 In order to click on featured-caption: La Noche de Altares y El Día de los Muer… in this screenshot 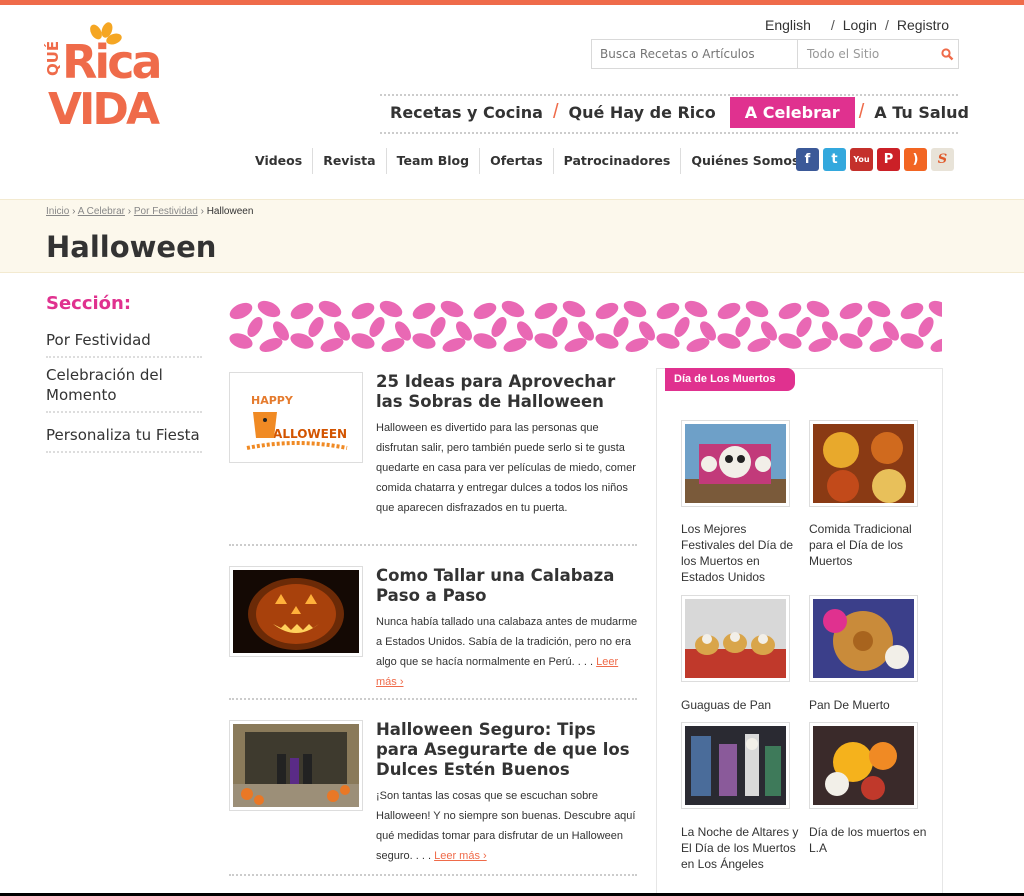, I will do `click(742, 848)`.